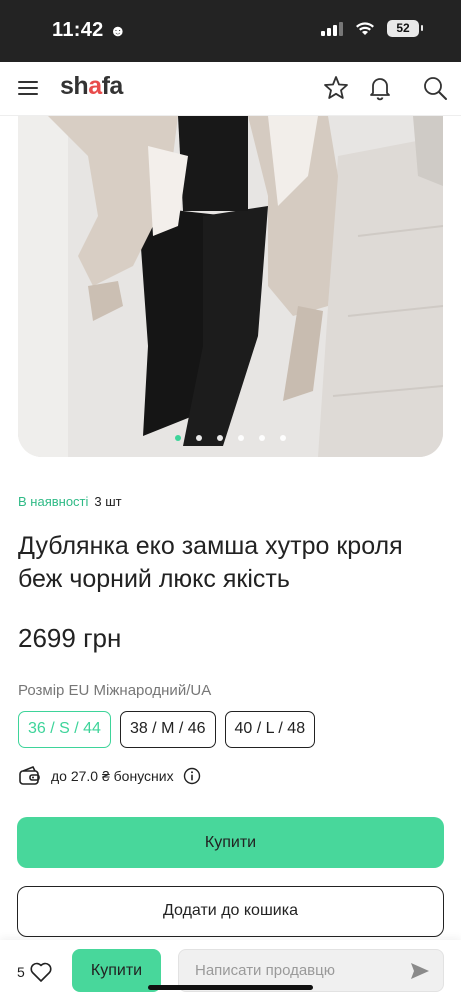  I want to click on app-header: shafa, so click(230, 89).